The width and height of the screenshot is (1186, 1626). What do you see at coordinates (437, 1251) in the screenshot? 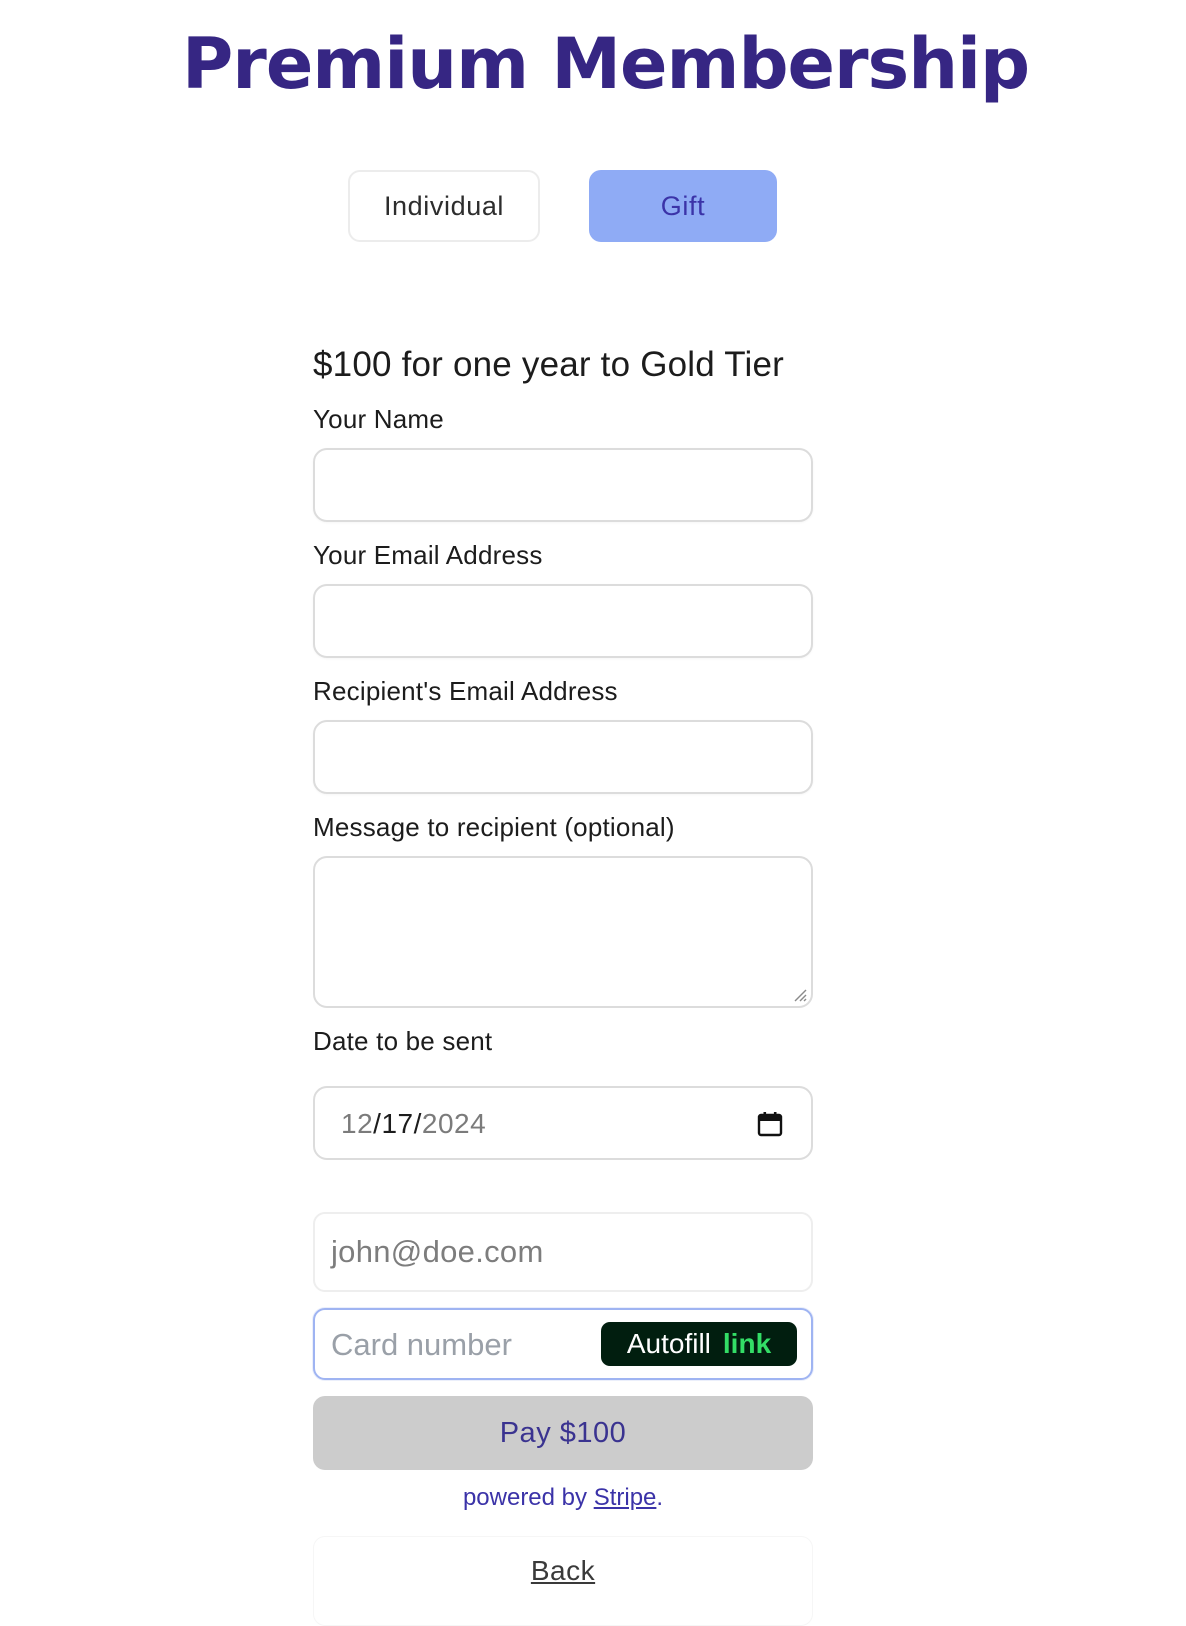
I see `stripe-email-placeholder: john@doe.com` at bounding box center [437, 1251].